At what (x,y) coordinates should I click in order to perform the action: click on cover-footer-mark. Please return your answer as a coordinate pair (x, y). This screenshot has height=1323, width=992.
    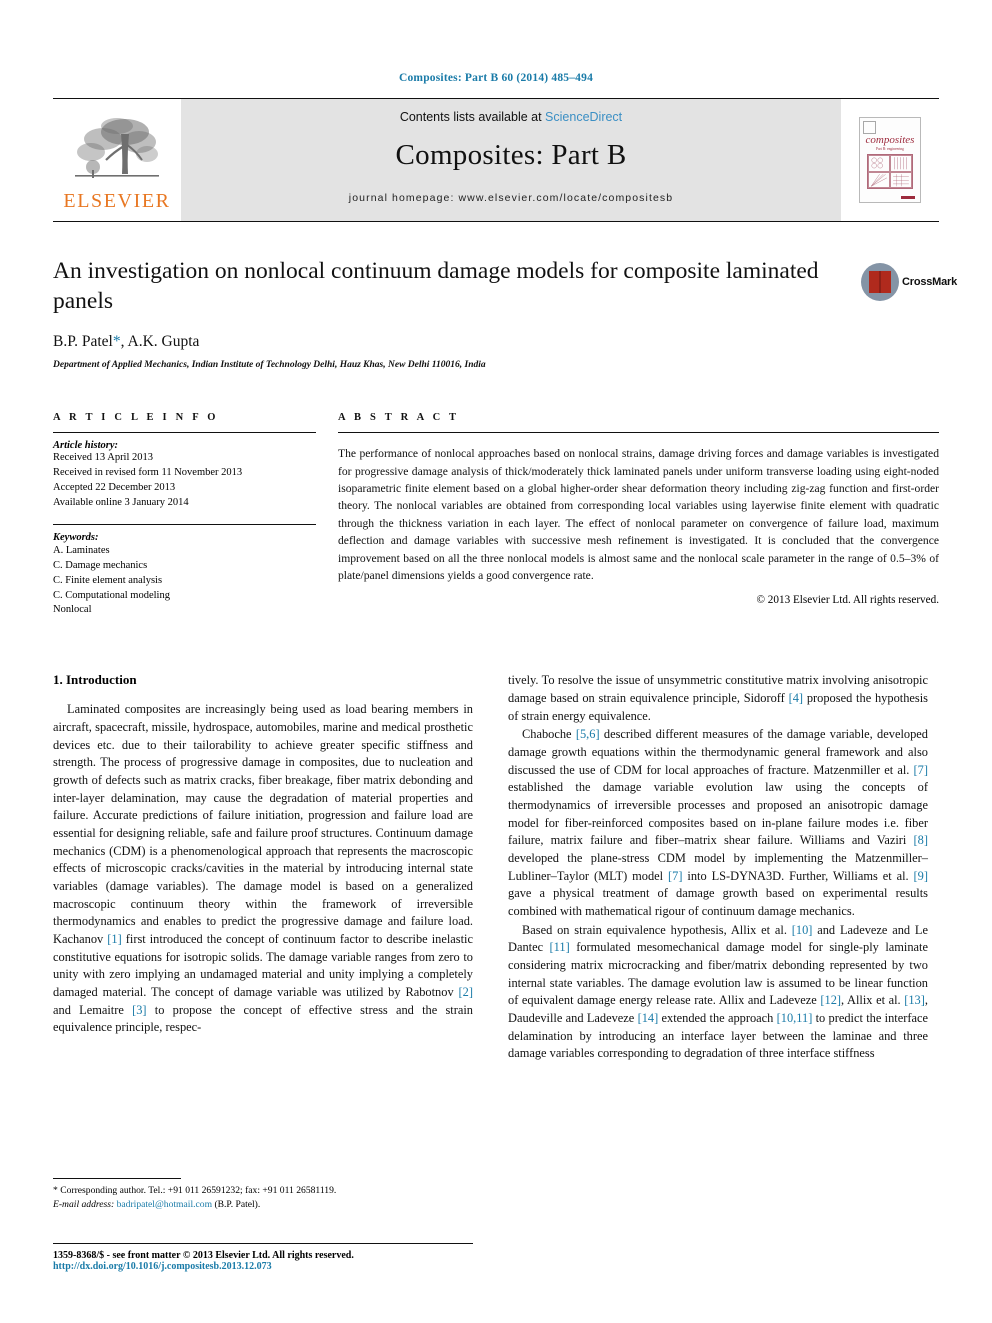
    Looking at the image, I should click on (908, 197).